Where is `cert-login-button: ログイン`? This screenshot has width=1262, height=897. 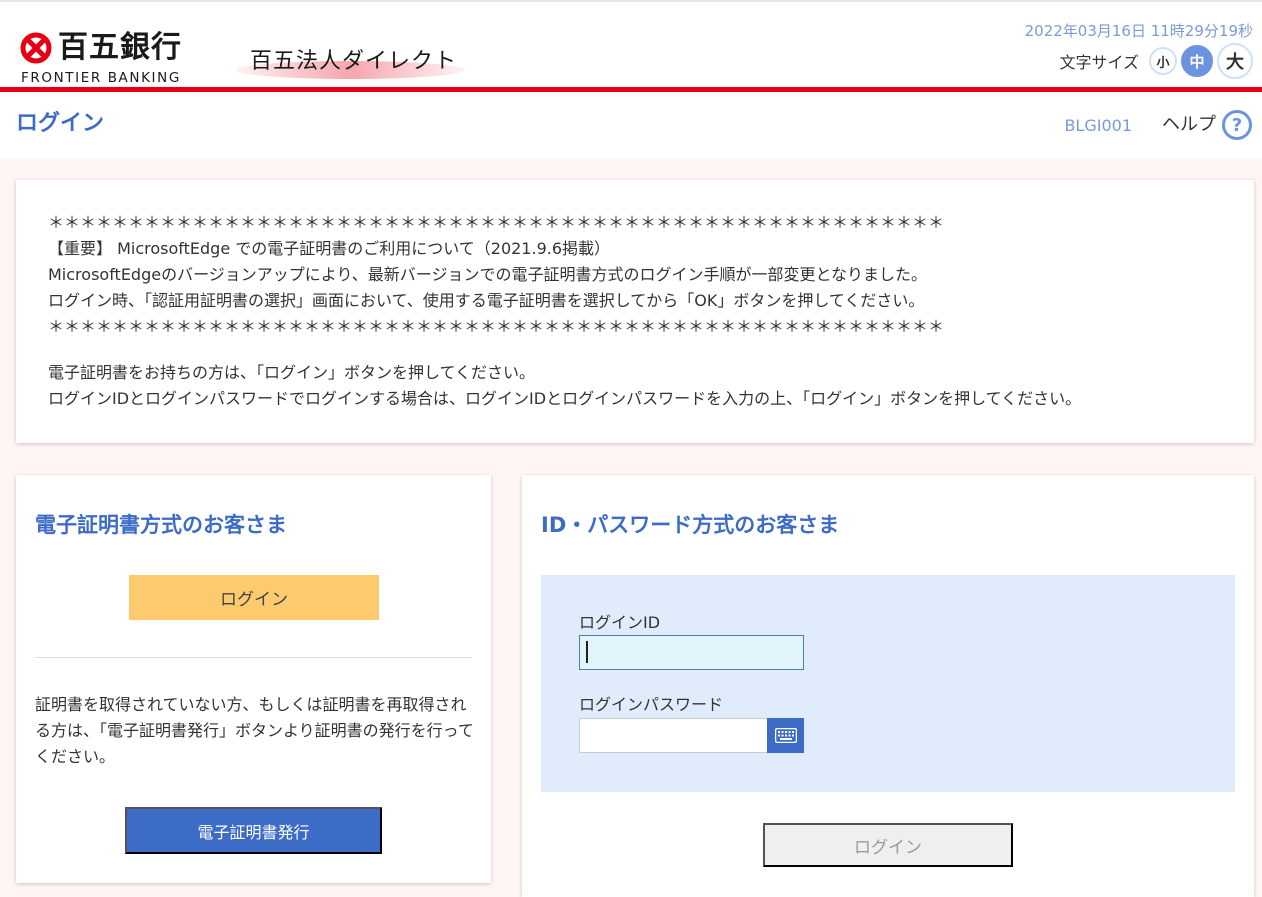
cert-login-button: ログイン is located at coordinates (254, 597).